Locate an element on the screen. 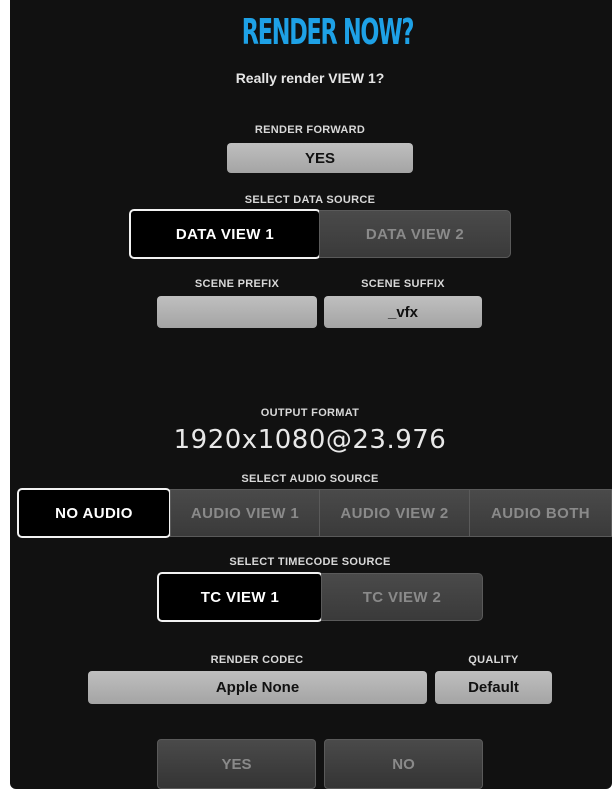  timecode-source-label: SELECT TIMECODE SOURCE is located at coordinates (310, 562).